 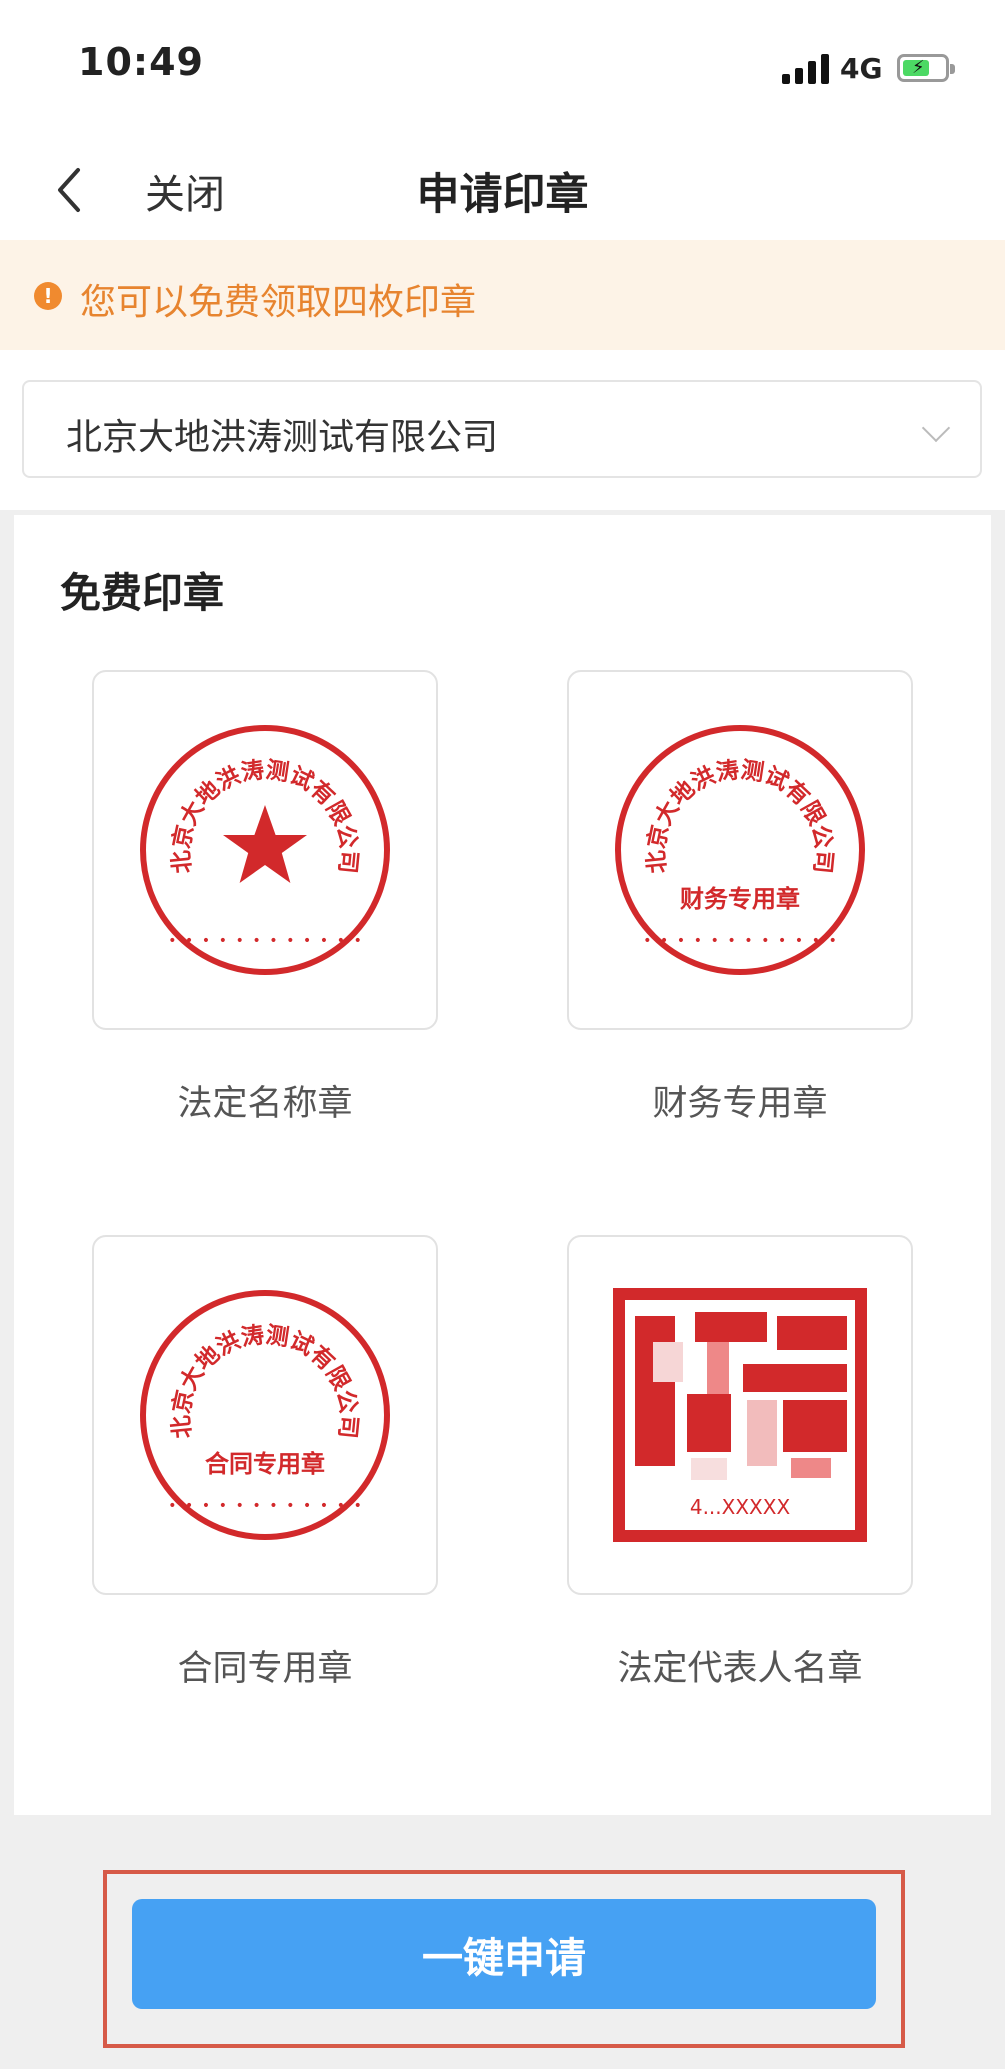 I want to click on star-icon, so click(x=265, y=844).